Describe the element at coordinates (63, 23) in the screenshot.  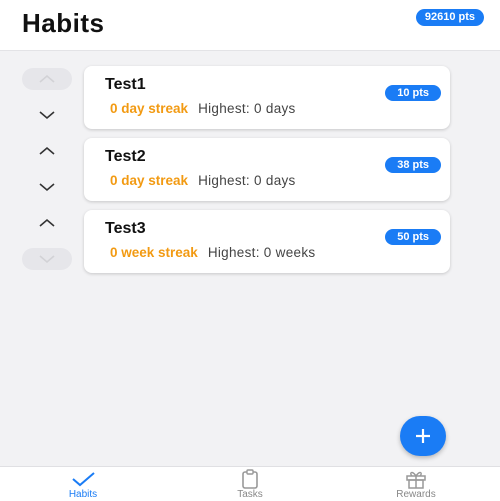
I see `page-title: Habits` at that location.